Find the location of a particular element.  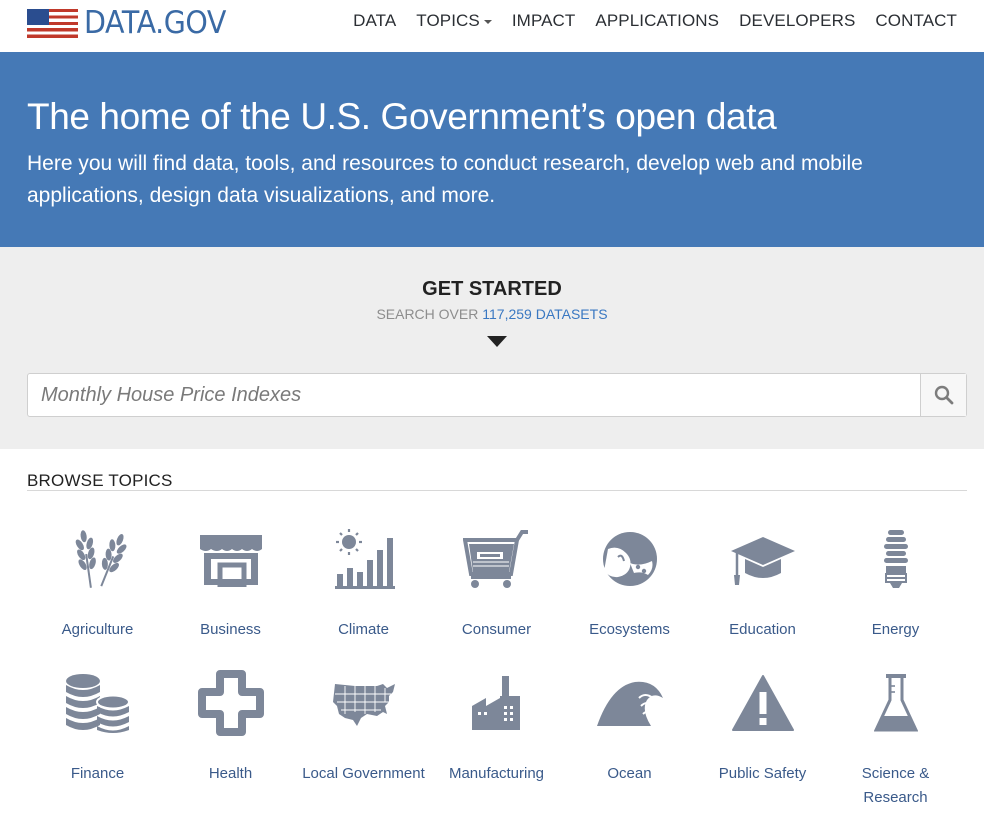

topic-public-safety: Public Safety is located at coordinates (762, 727).